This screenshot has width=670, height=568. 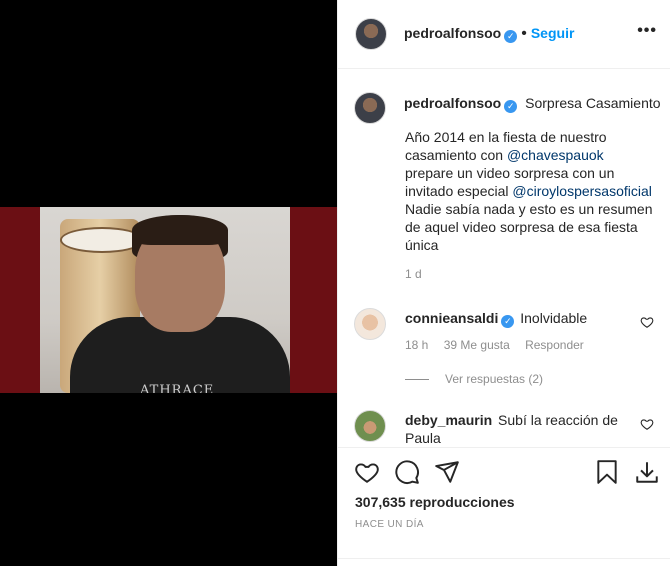 I want to click on video-still: ATHRACE, so click(x=165, y=300).